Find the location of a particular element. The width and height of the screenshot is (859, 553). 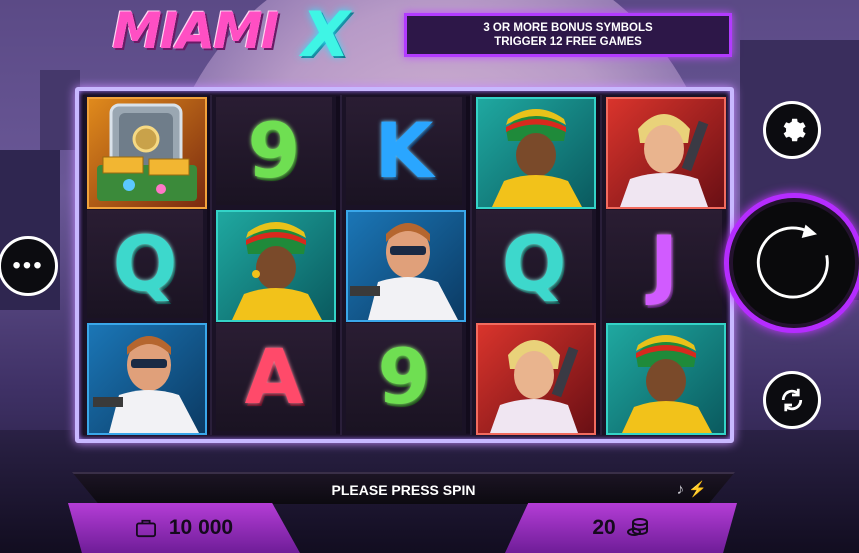

spin-arrow-icon is located at coordinates (792, 261).